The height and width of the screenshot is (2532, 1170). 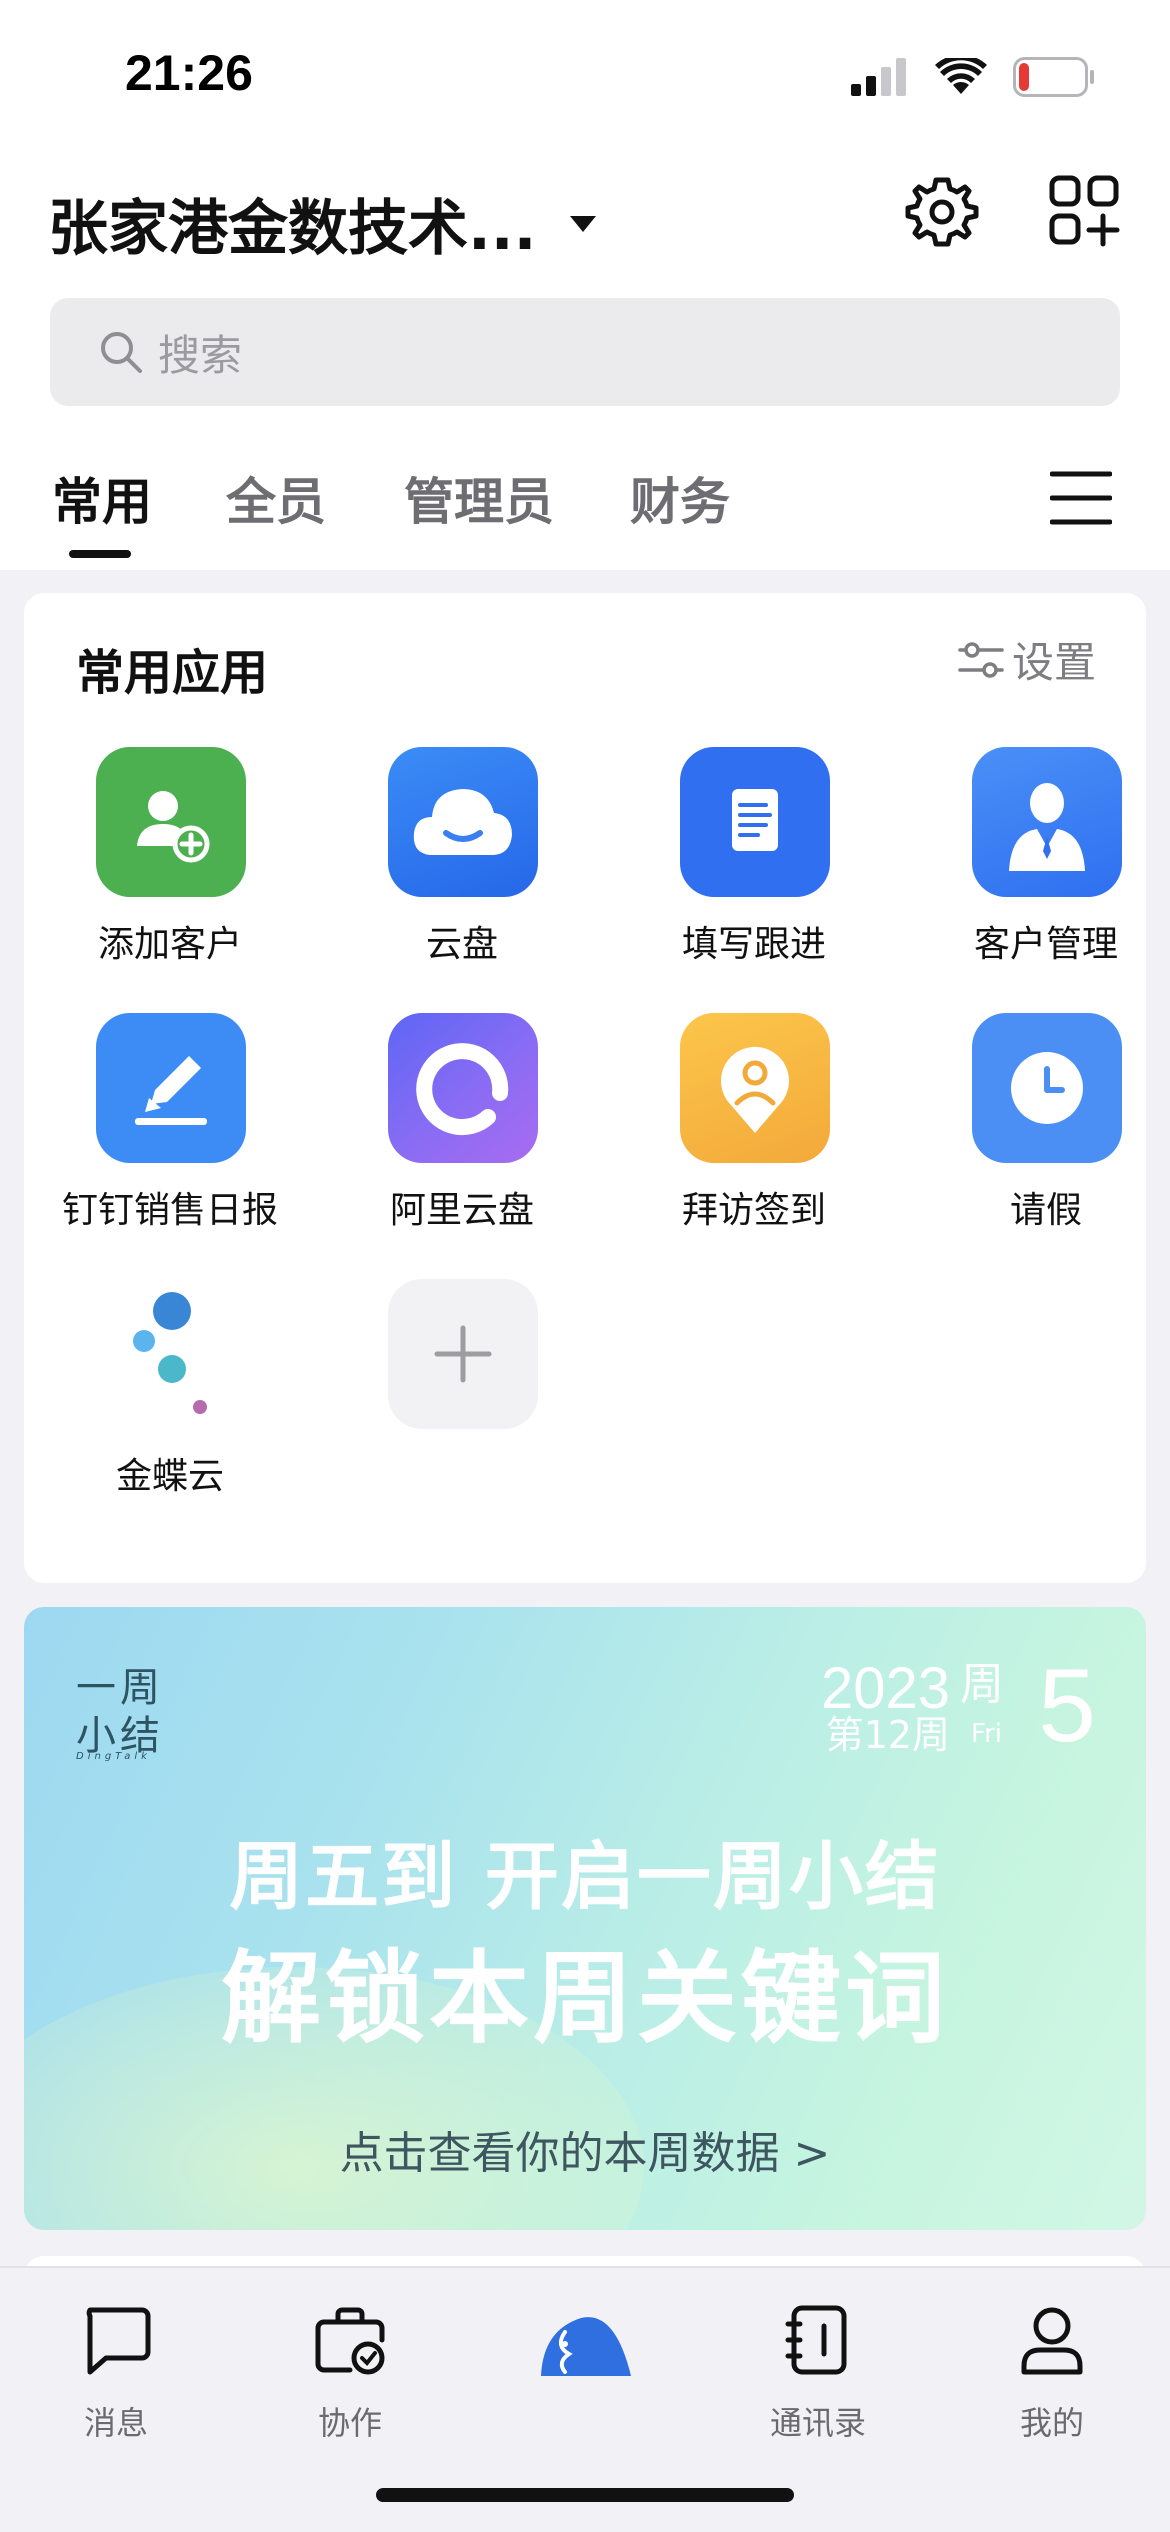 What do you see at coordinates (171, 1354) in the screenshot?
I see `kingdee-cloud-icon` at bounding box center [171, 1354].